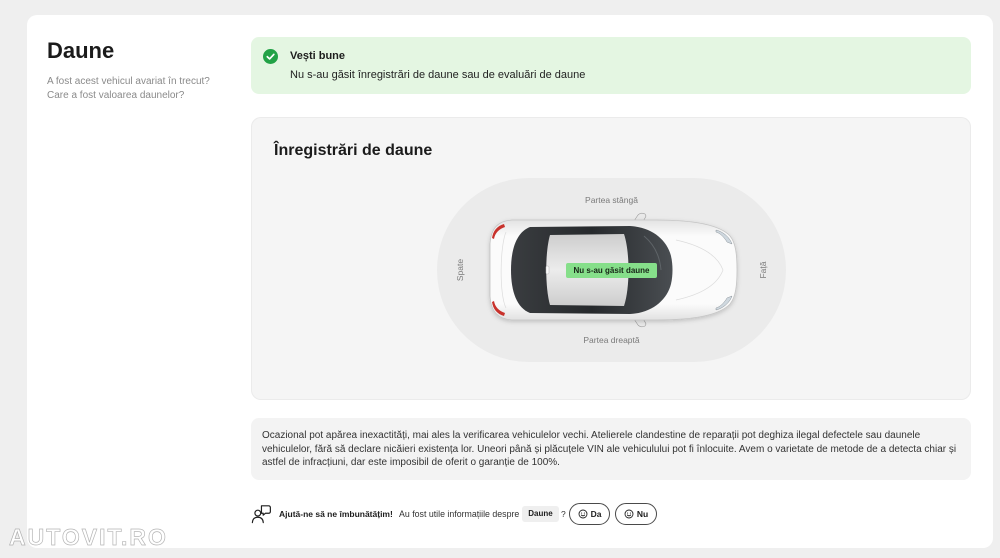 This screenshot has height=558, width=1000. I want to click on damage-records-title: Înregistrări de daune, so click(353, 150).